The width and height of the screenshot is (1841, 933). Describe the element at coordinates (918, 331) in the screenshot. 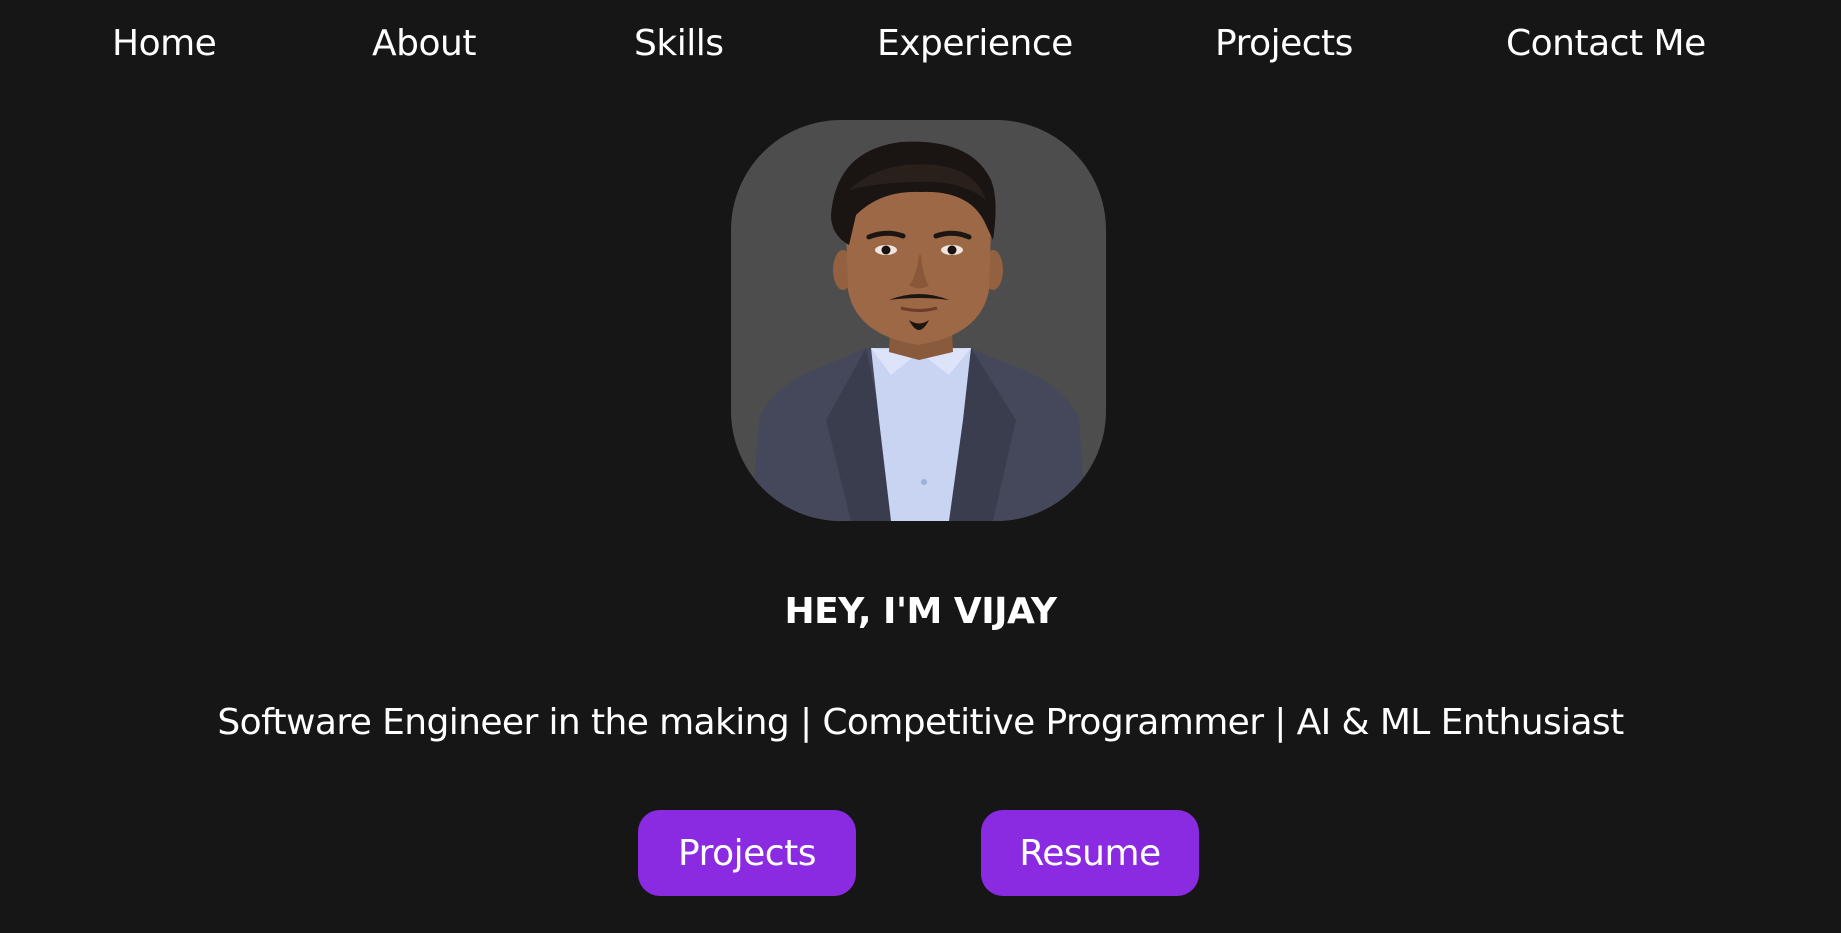

I see `person-portrait-icon` at that location.